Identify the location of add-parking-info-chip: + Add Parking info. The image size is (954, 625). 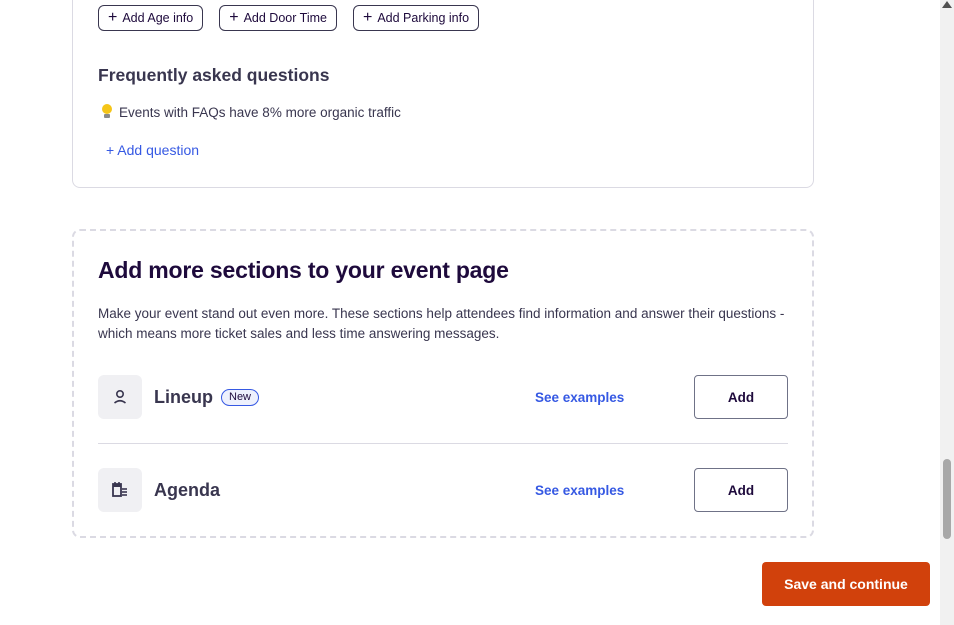
(416, 18).